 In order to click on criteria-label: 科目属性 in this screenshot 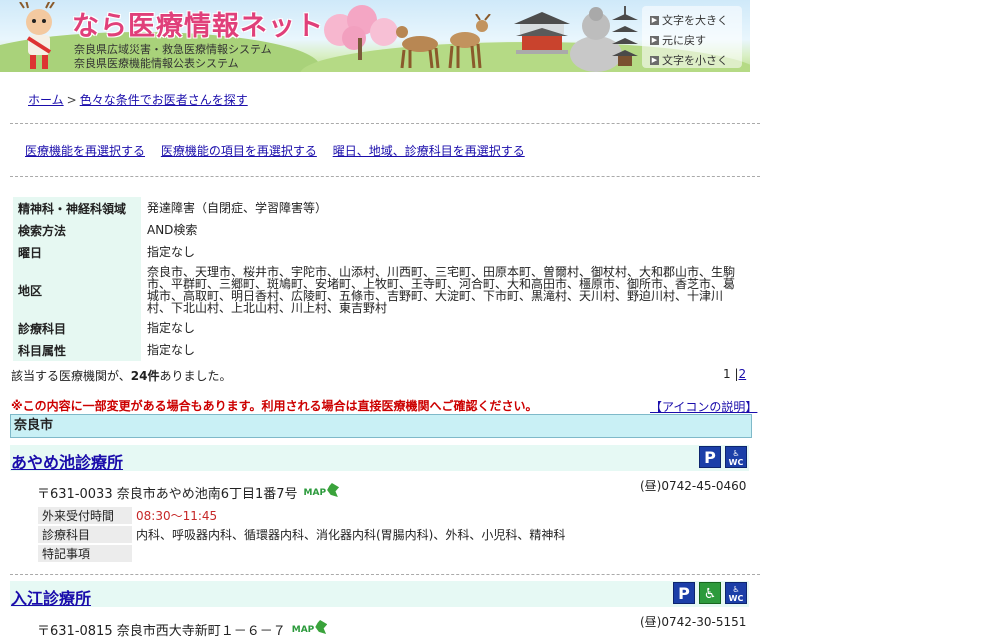, I will do `click(77, 350)`.